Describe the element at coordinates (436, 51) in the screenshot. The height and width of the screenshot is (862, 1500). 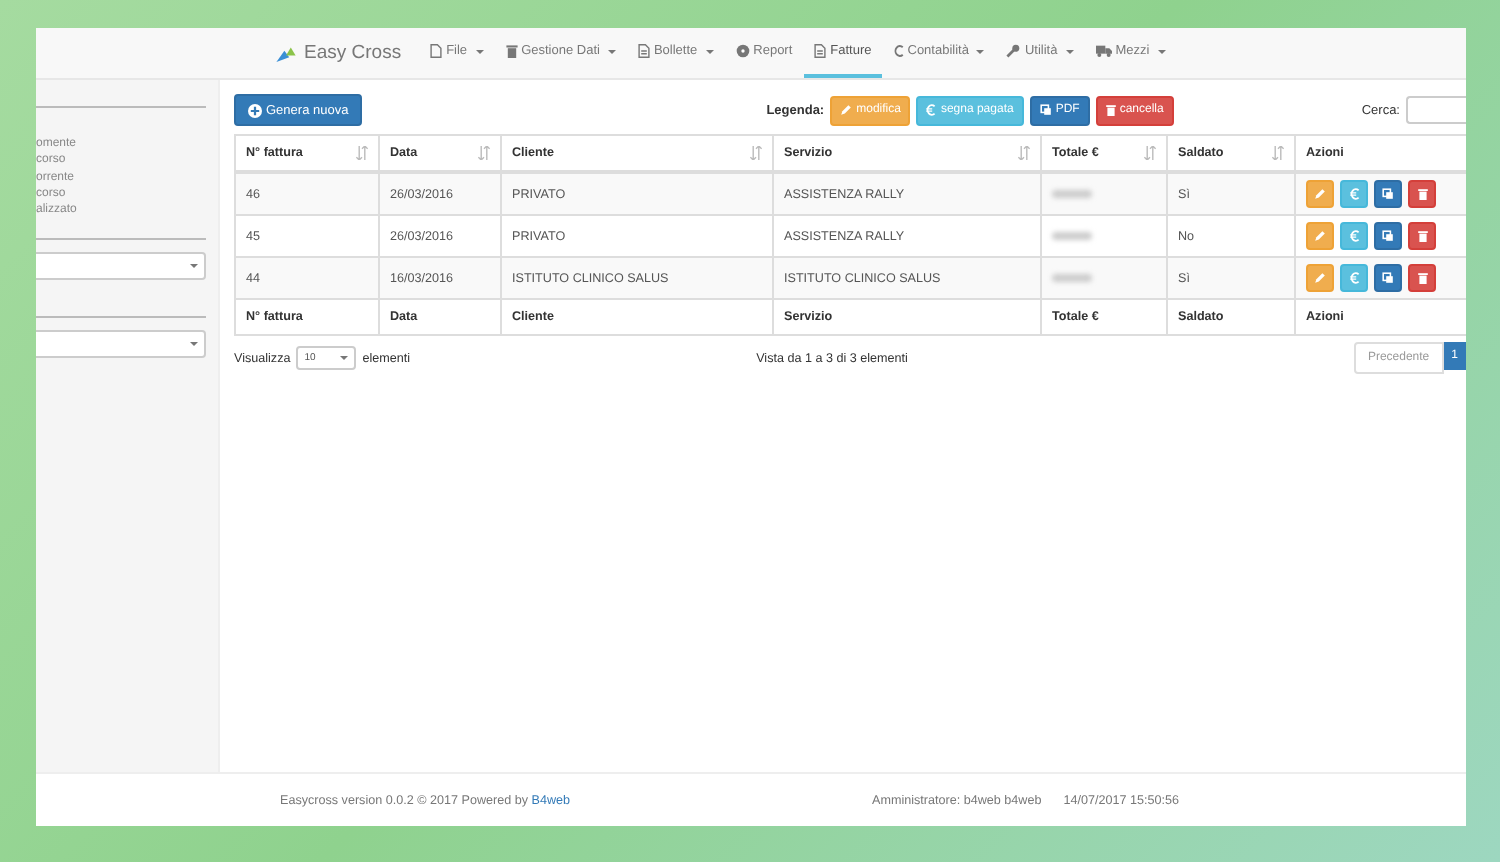
I see `file-icon` at that location.